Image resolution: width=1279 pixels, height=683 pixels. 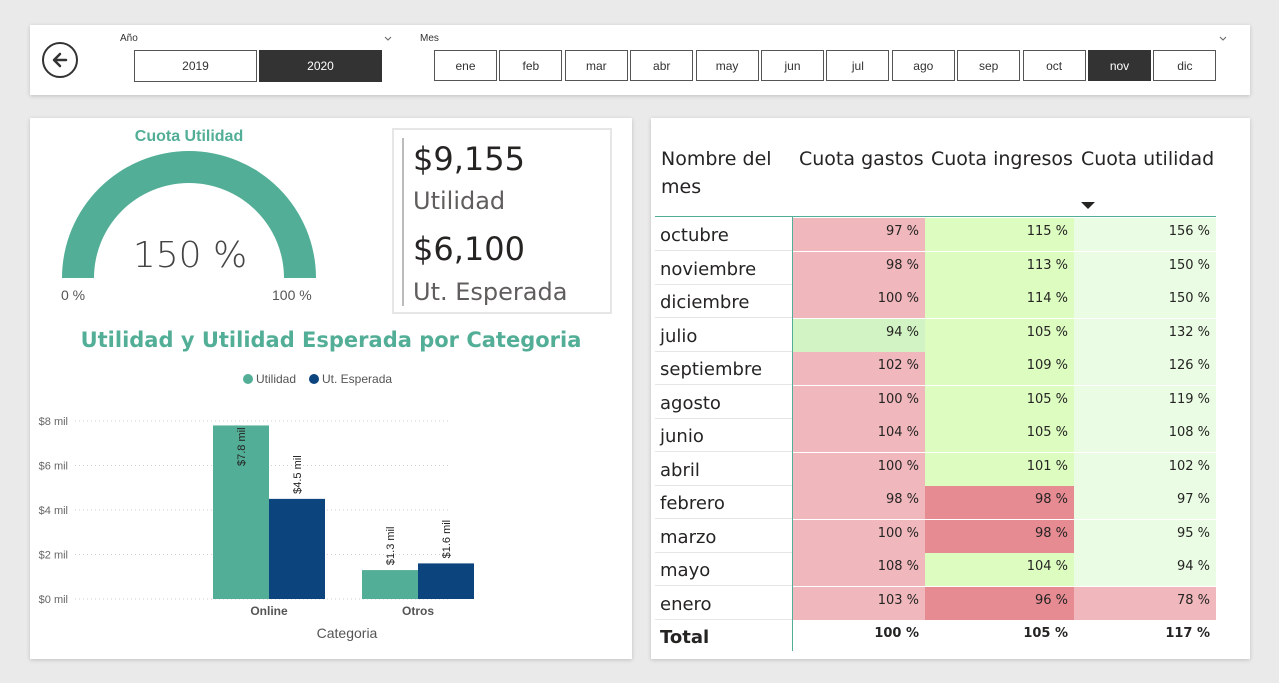 I want to click on table-row: marzo 100 % 98 % 95 %, so click(x=935, y=536).